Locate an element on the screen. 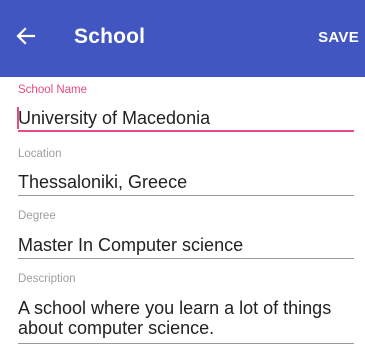  back-button is located at coordinates (26, 36).